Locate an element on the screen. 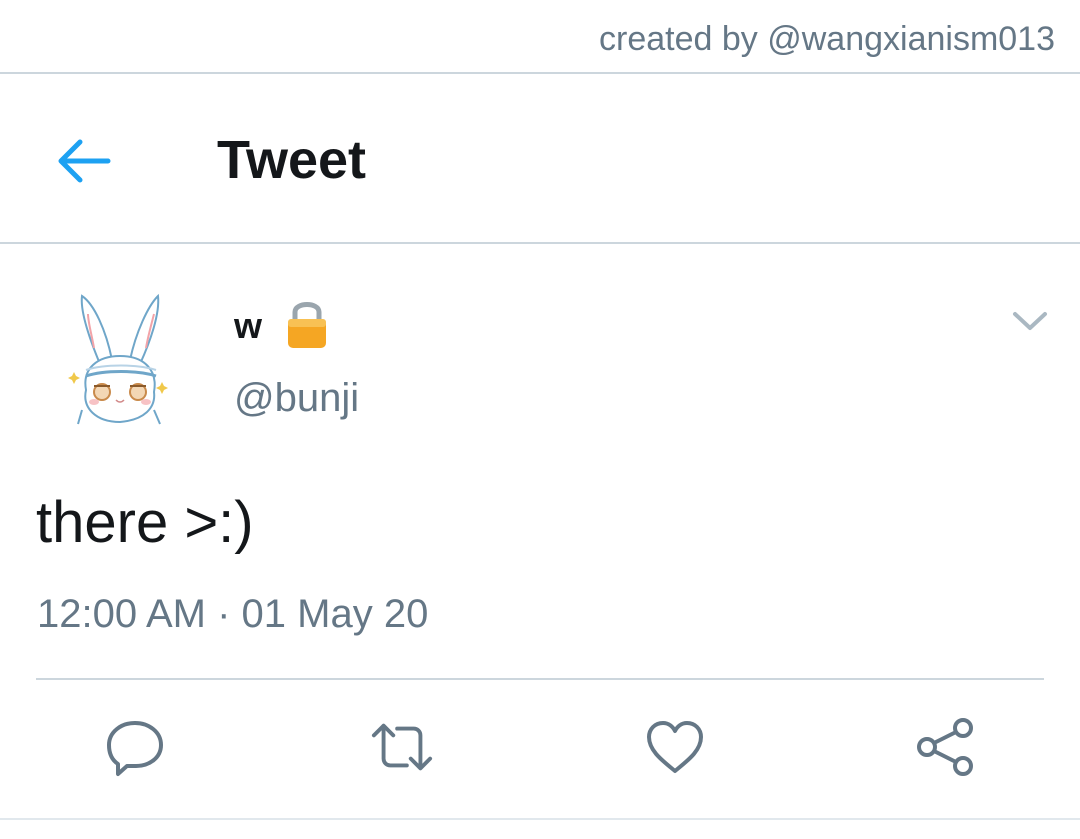 This screenshot has width=1080, height=839. tweet-timestamp: 12:00 AM · 01 May 20 is located at coordinates (232, 614).